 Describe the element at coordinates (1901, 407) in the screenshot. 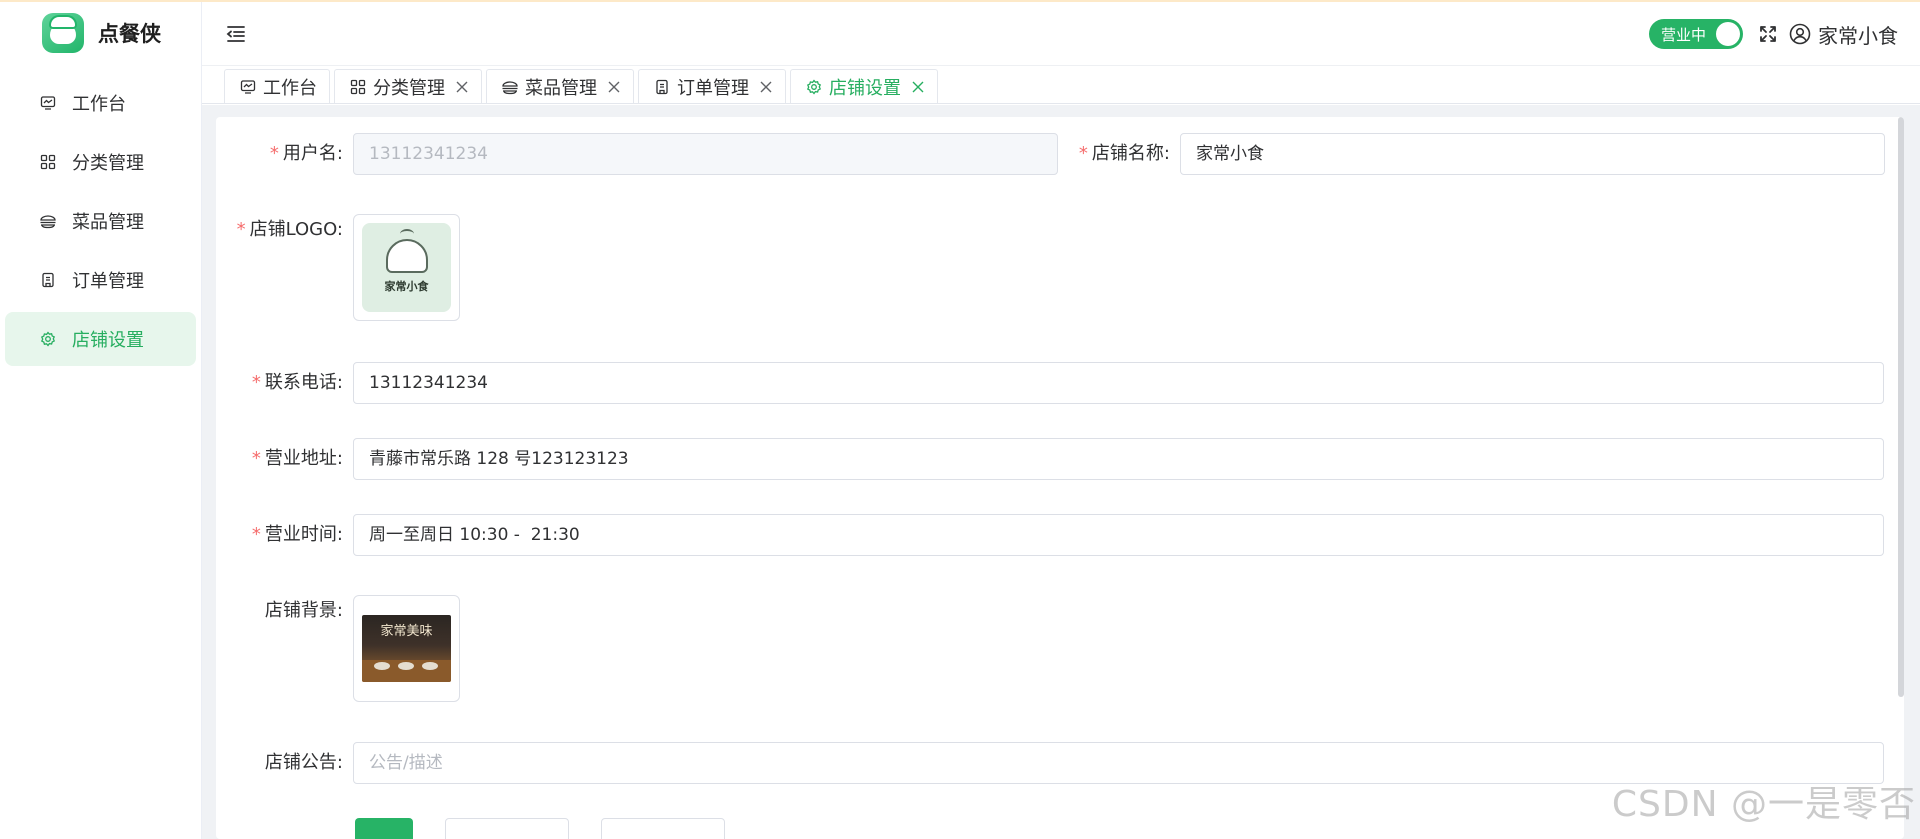

I see `form-scrollbar` at that location.